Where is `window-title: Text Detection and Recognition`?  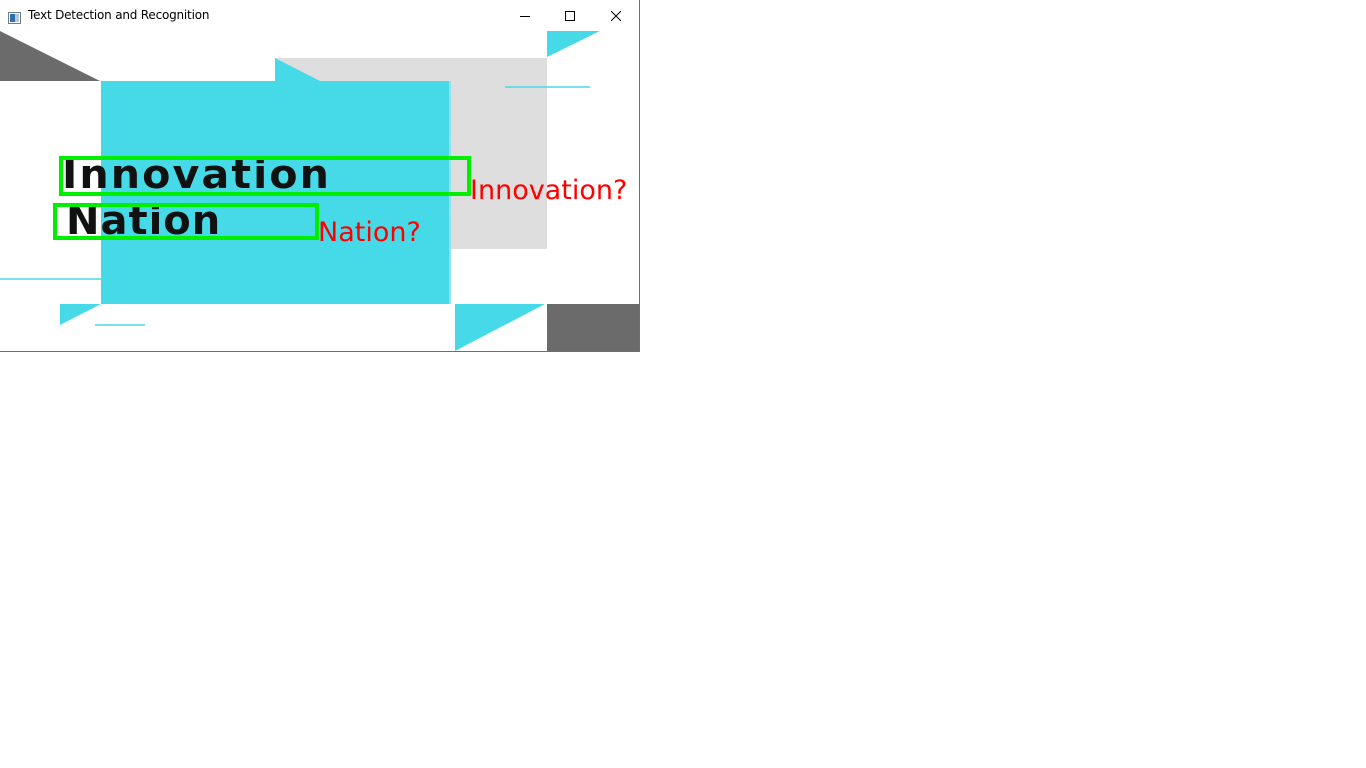
window-title: Text Detection and Recognition is located at coordinates (119, 15).